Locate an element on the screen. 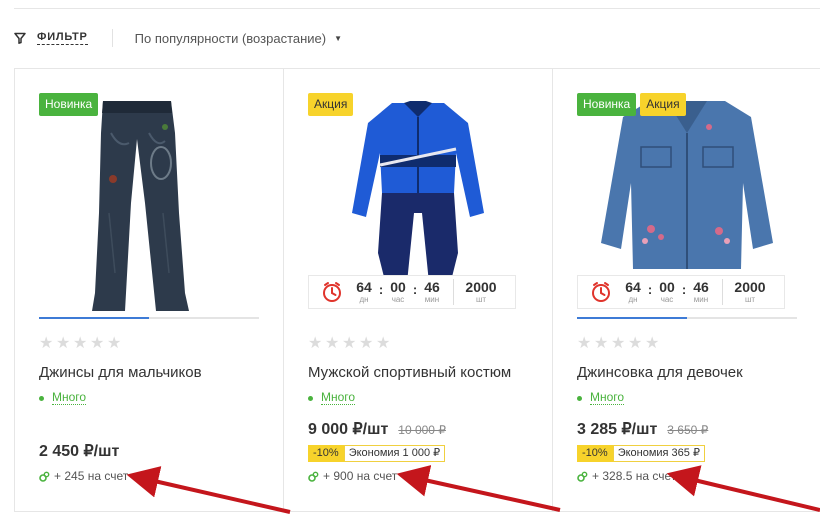 This screenshot has width=820, height=516. top-divider is located at coordinates (417, 8).